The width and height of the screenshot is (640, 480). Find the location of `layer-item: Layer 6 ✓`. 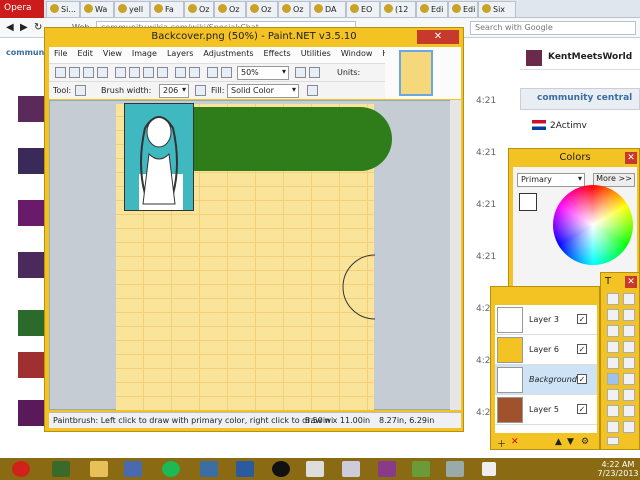

layer-item: Layer 6 ✓ is located at coordinates (546, 350).